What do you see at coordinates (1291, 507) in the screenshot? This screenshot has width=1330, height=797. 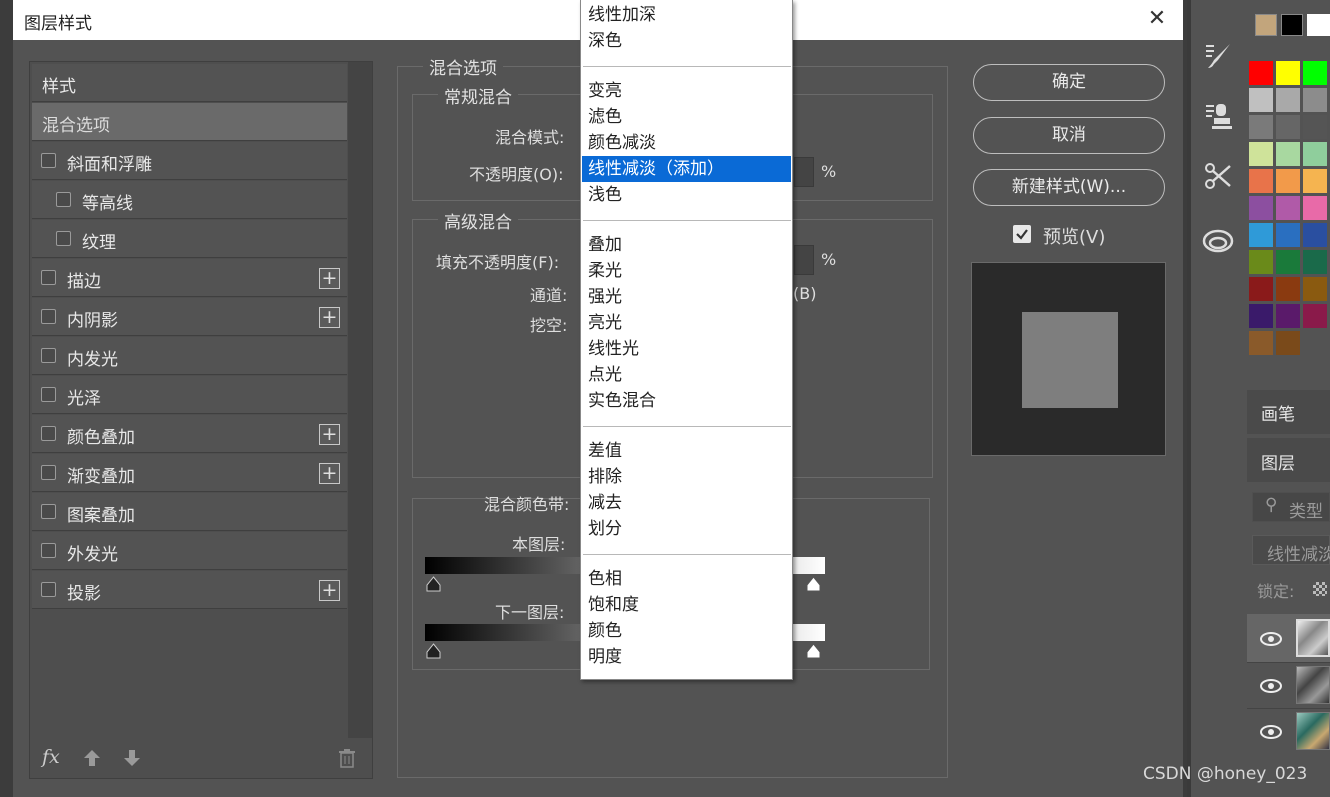 I see `layer-filter-search: ⚲ 类型` at bounding box center [1291, 507].